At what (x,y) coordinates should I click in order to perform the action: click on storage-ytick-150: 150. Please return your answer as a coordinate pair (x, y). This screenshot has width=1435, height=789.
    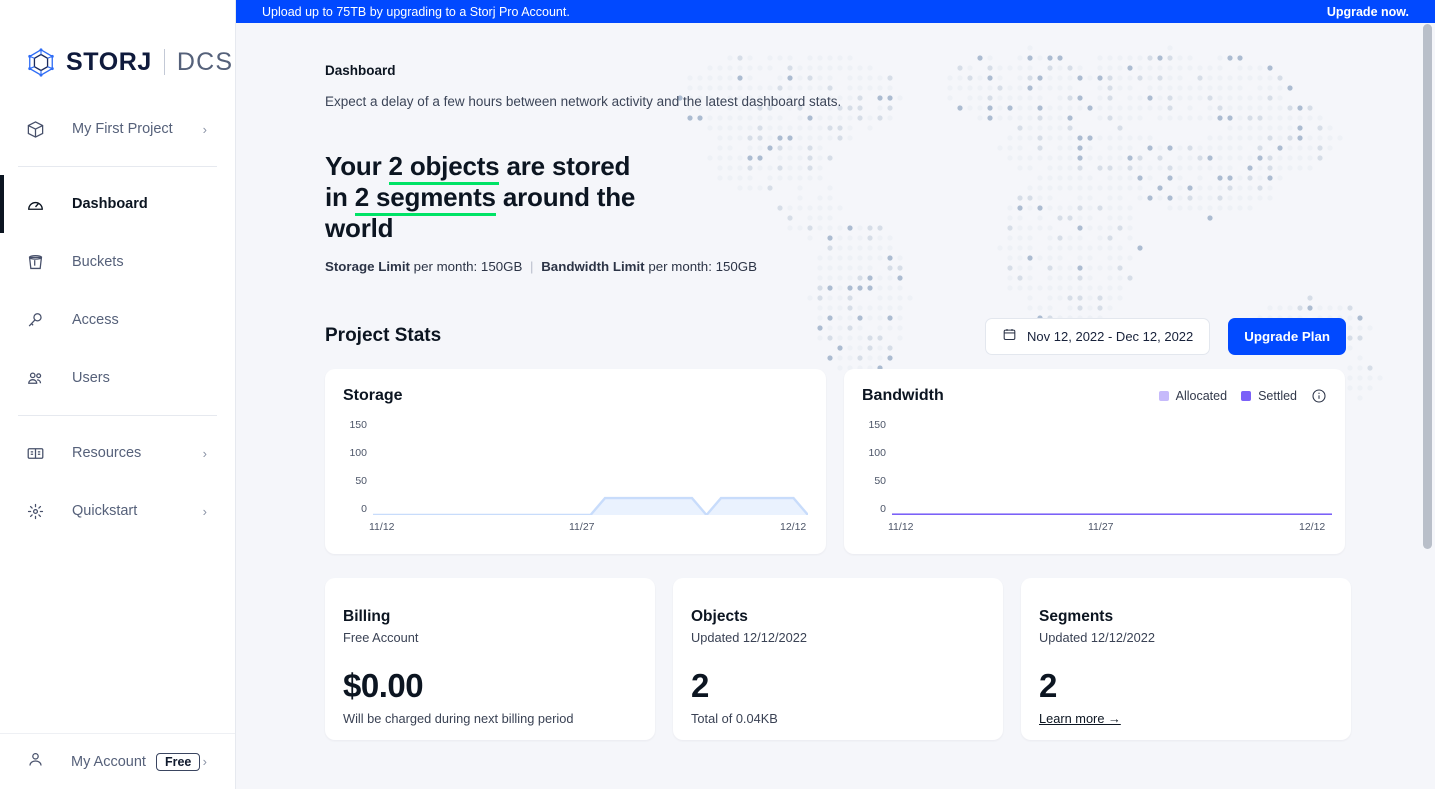
    Looking at the image, I should click on (358, 424).